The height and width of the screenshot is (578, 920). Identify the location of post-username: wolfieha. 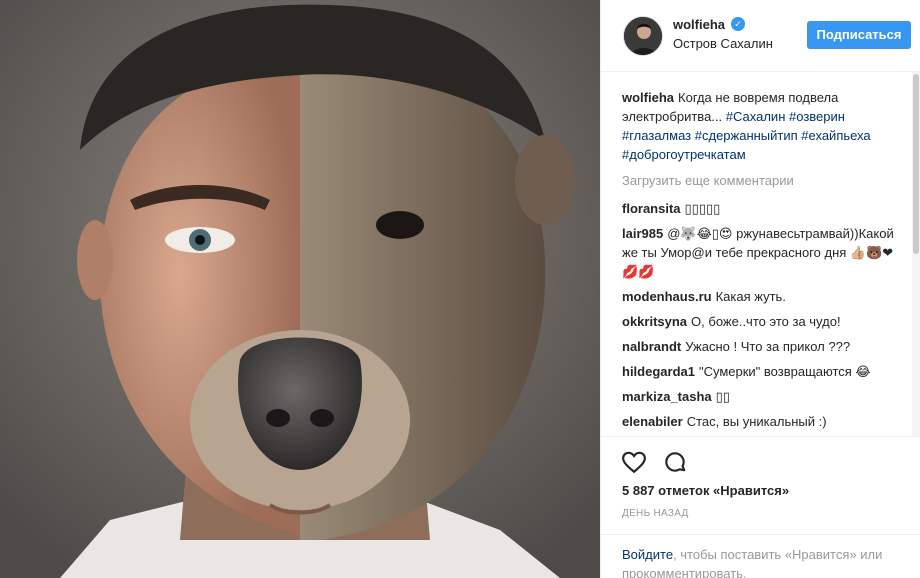
(699, 24).